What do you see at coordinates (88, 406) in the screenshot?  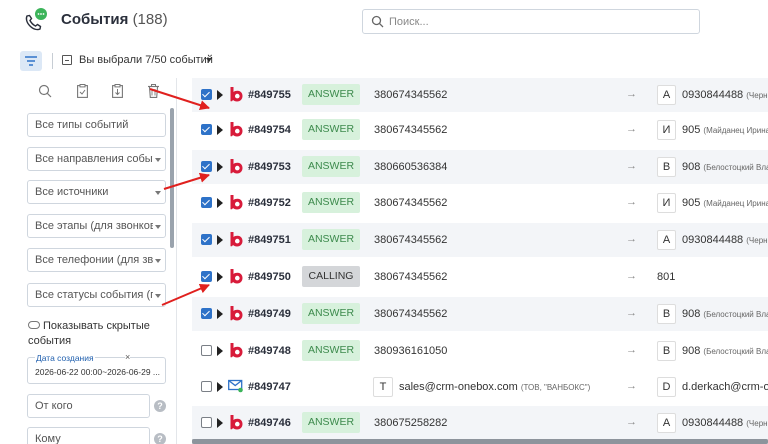 I see `from-input: От кого` at bounding box center [88, 406].